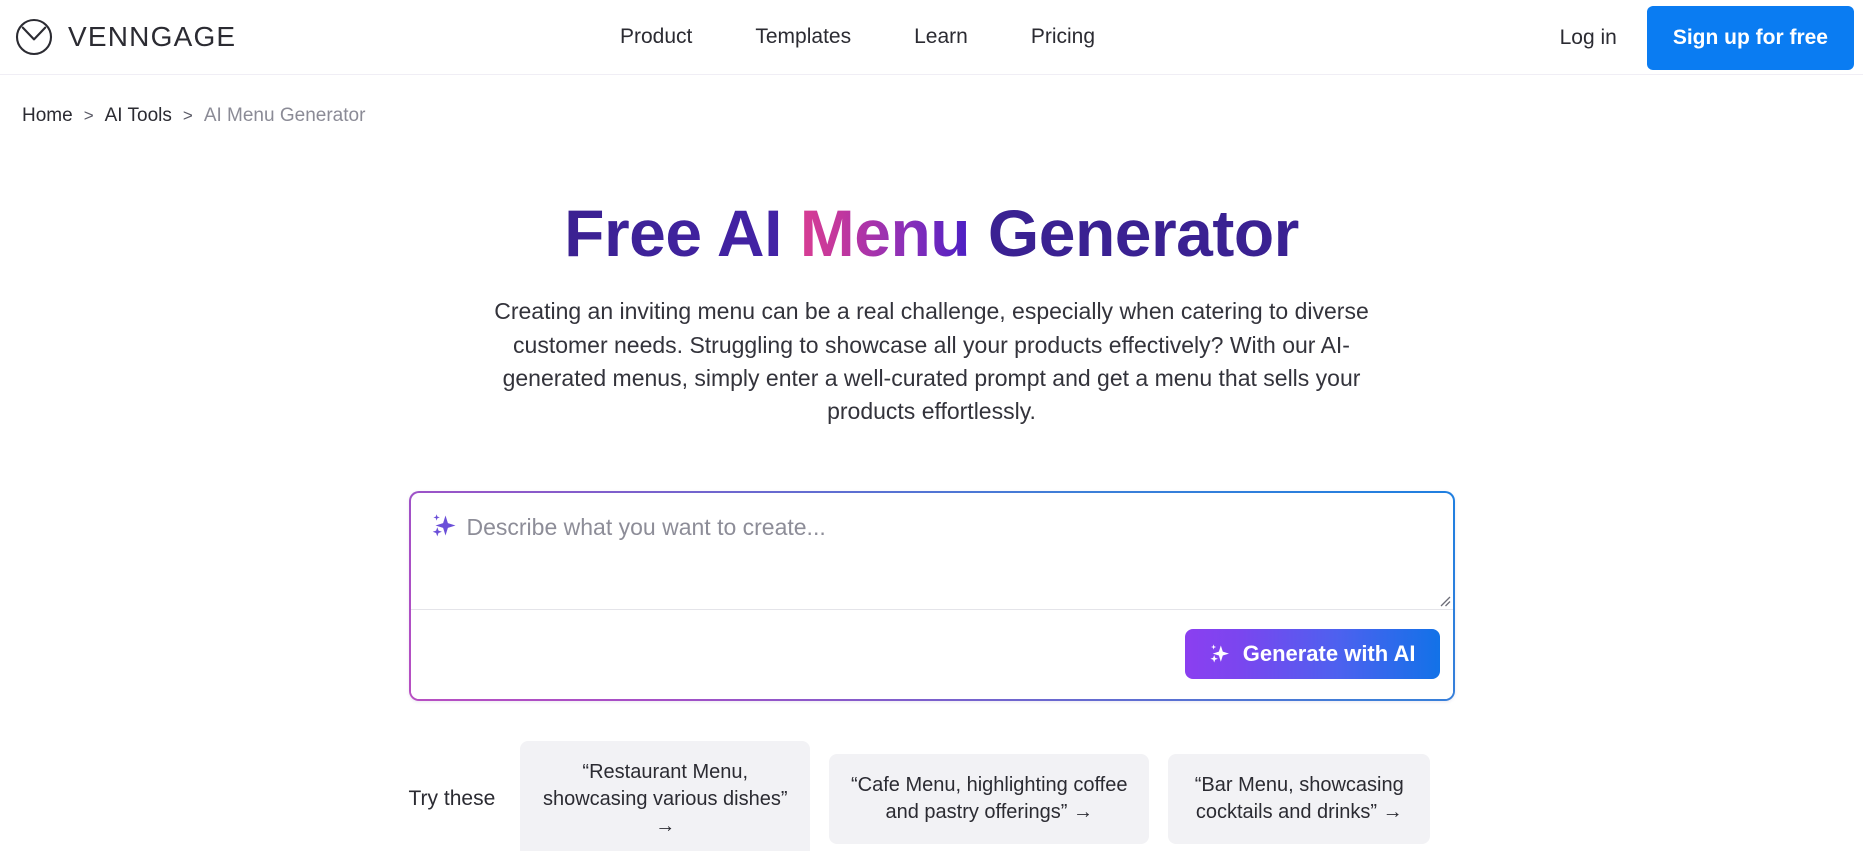  Describe the element at coordinates (1218, 654) in the screenshot. I see `sparkle-icon` at that location.